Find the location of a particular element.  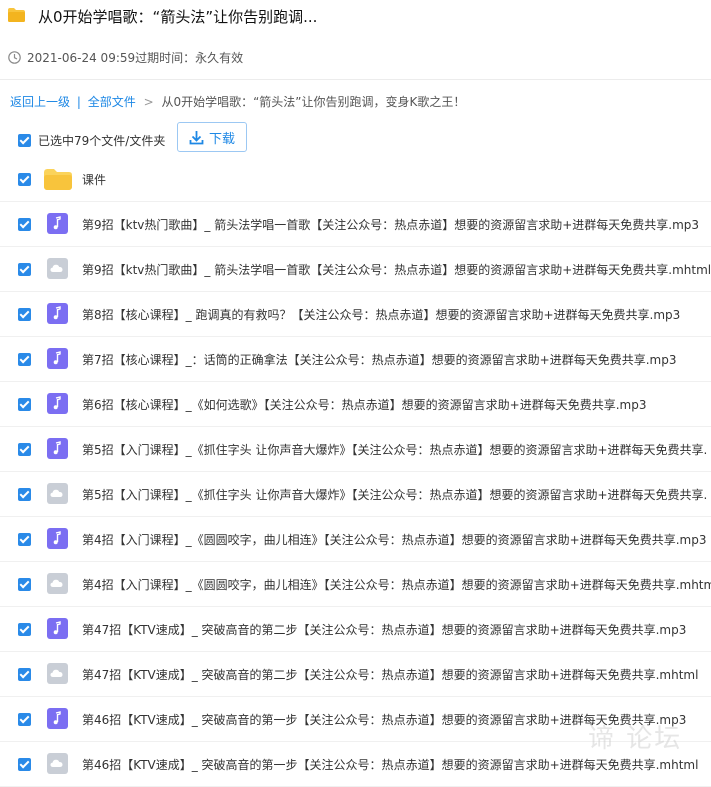

watermark: 谛 论坛 is located at coordinates (635, 739).